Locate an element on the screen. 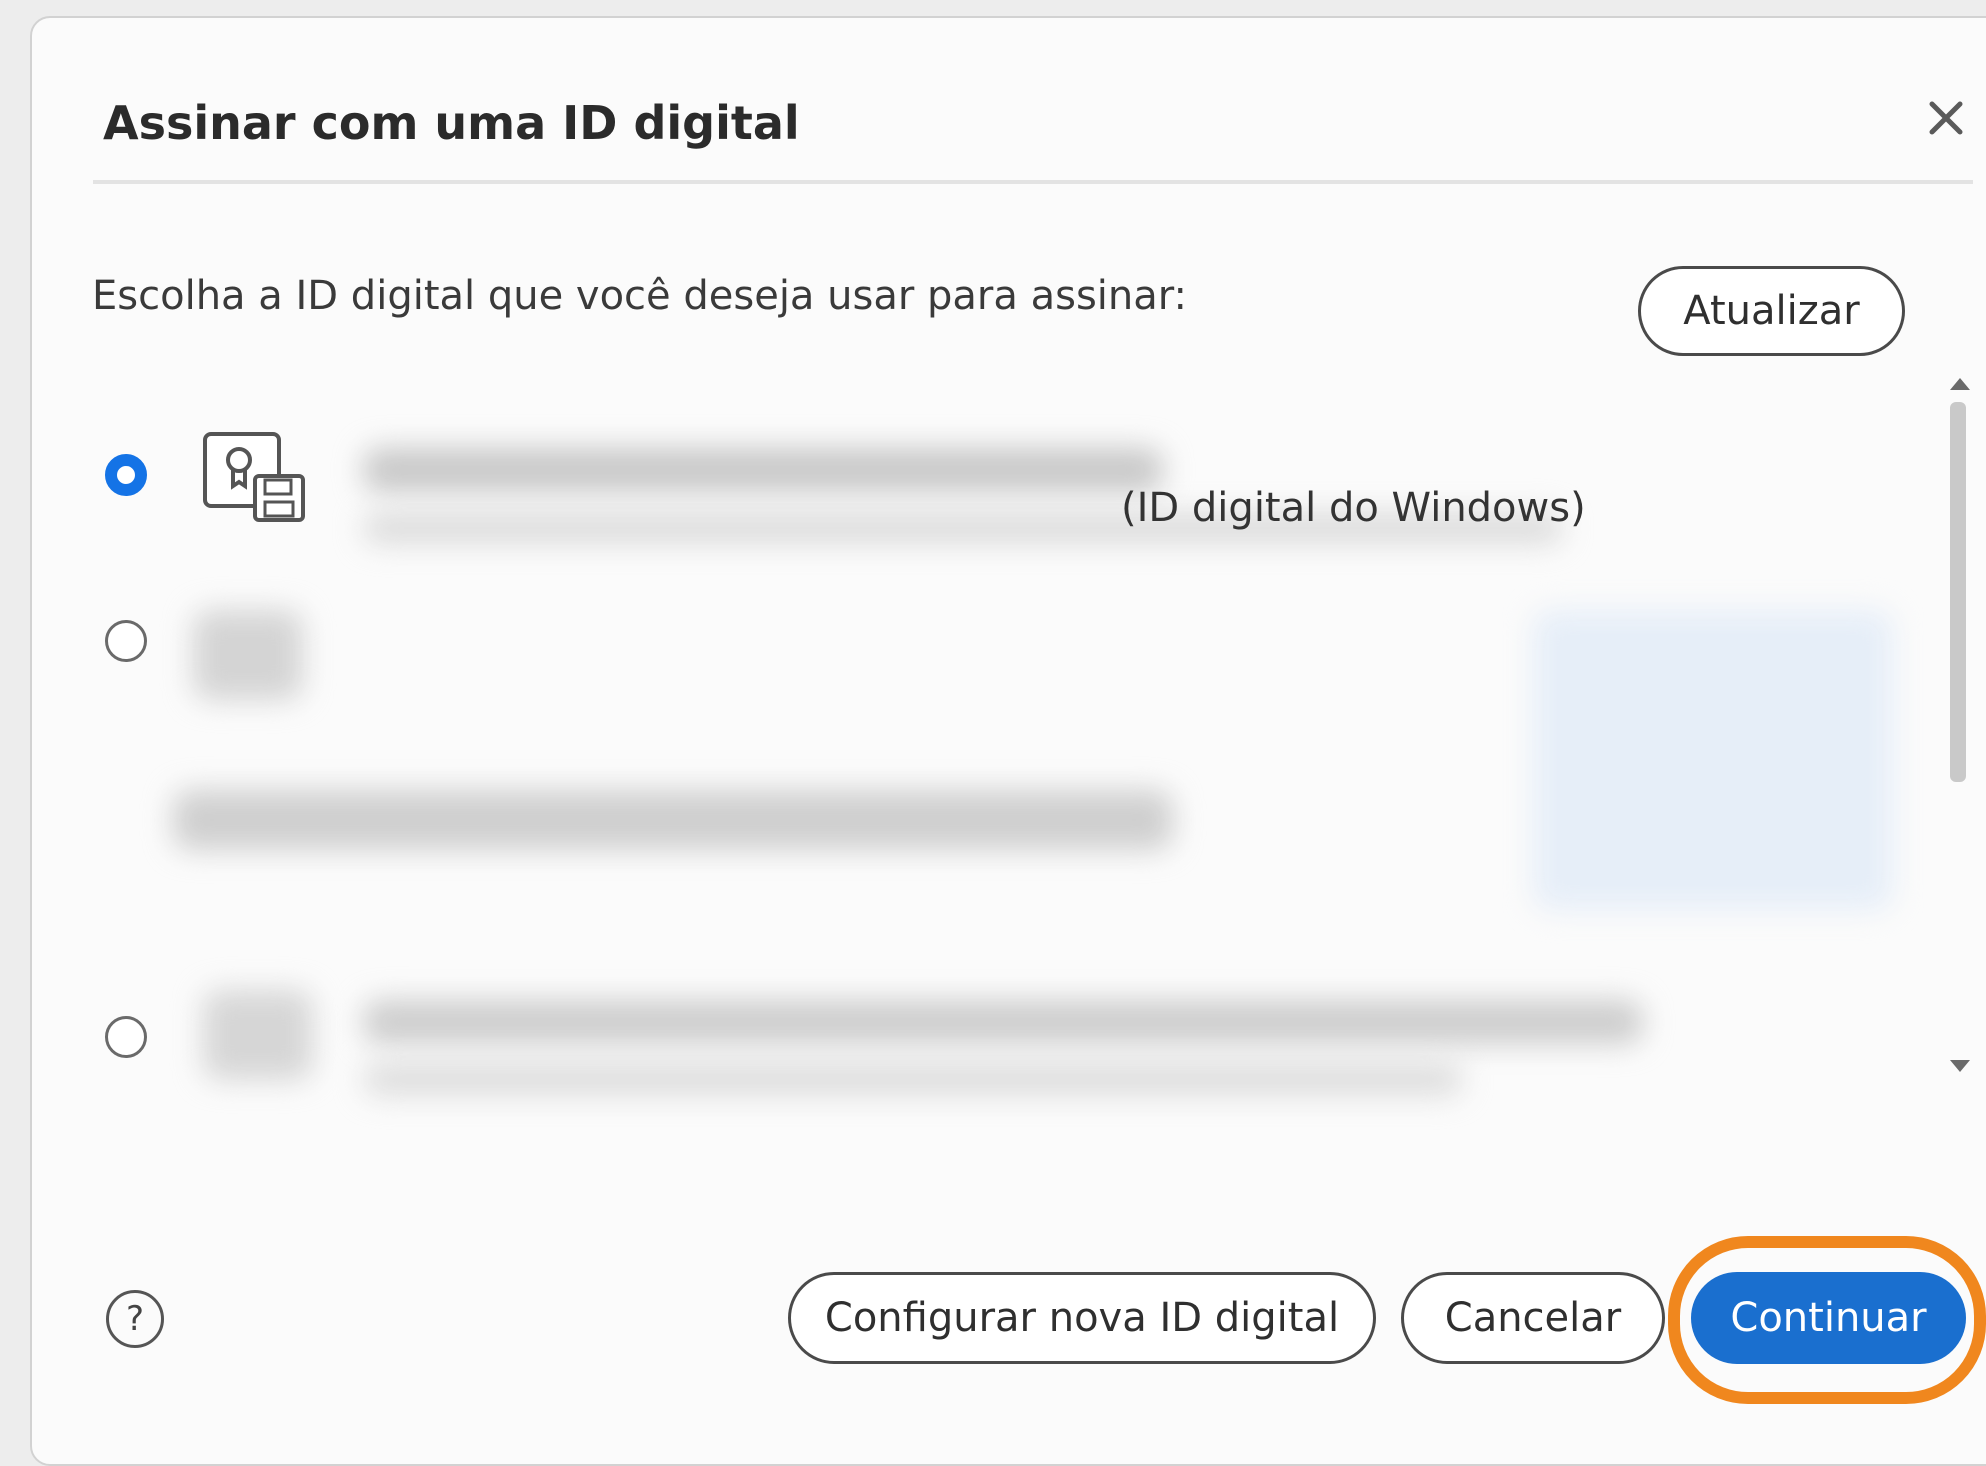 Image resolution: width=1986 pixels, height=1466 pixels. dialog-title: Assinar com uma ID digital is located at coordinates (451, 123).